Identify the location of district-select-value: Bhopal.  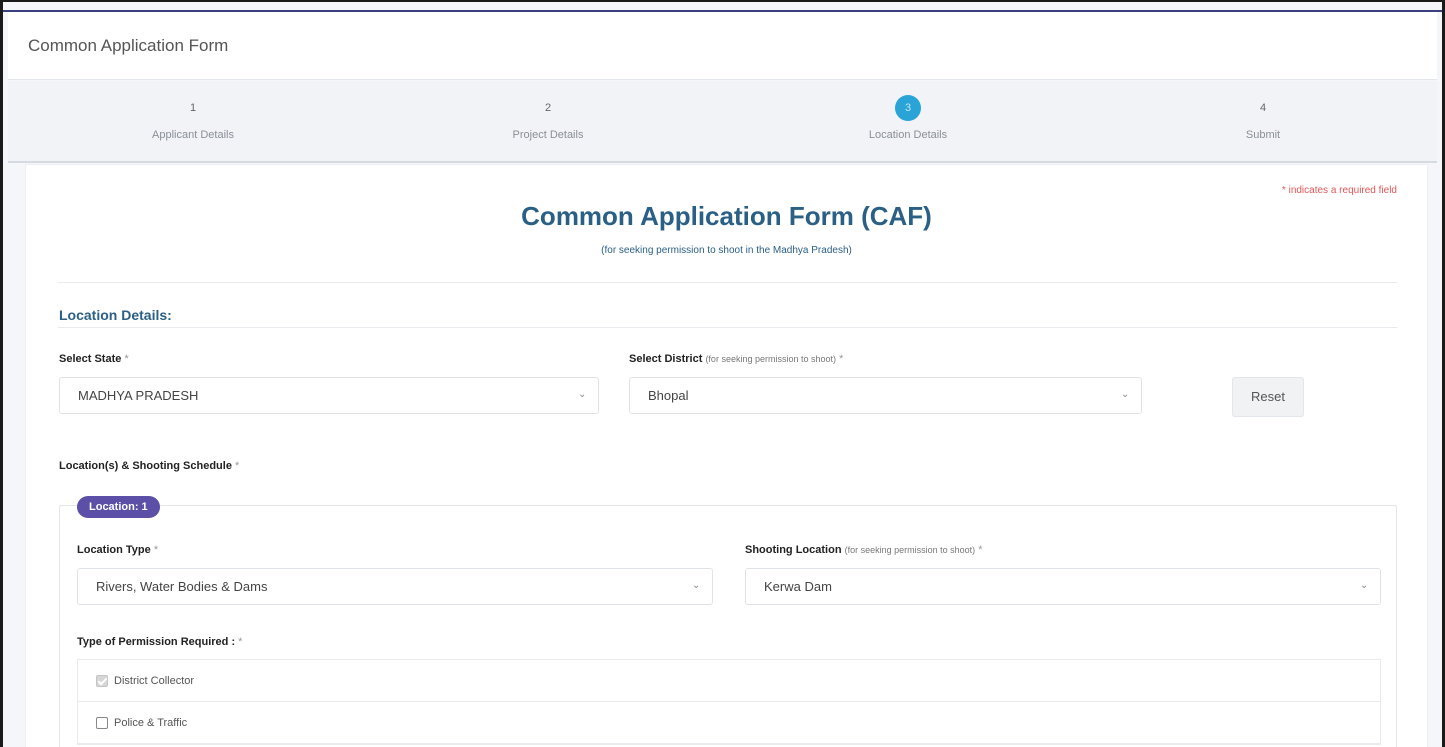
(668, 395).